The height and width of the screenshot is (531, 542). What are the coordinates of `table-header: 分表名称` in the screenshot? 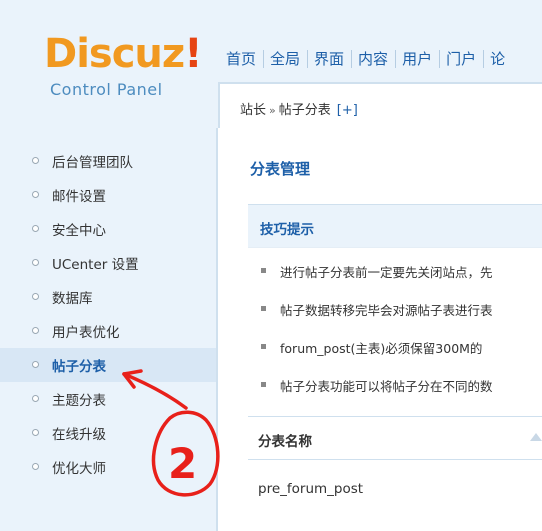 It's located at (395, 438).